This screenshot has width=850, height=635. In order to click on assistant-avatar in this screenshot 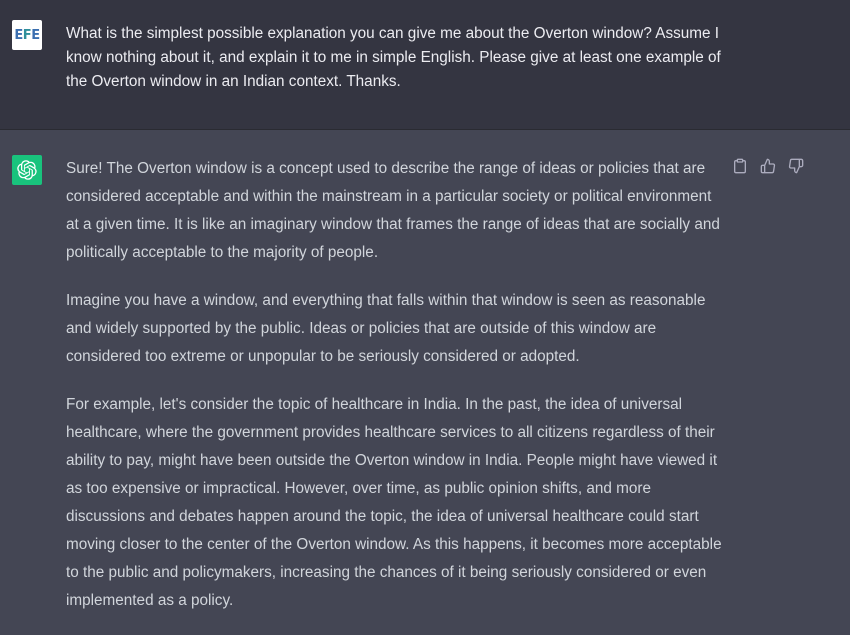, I will do `click(27, 170)`.